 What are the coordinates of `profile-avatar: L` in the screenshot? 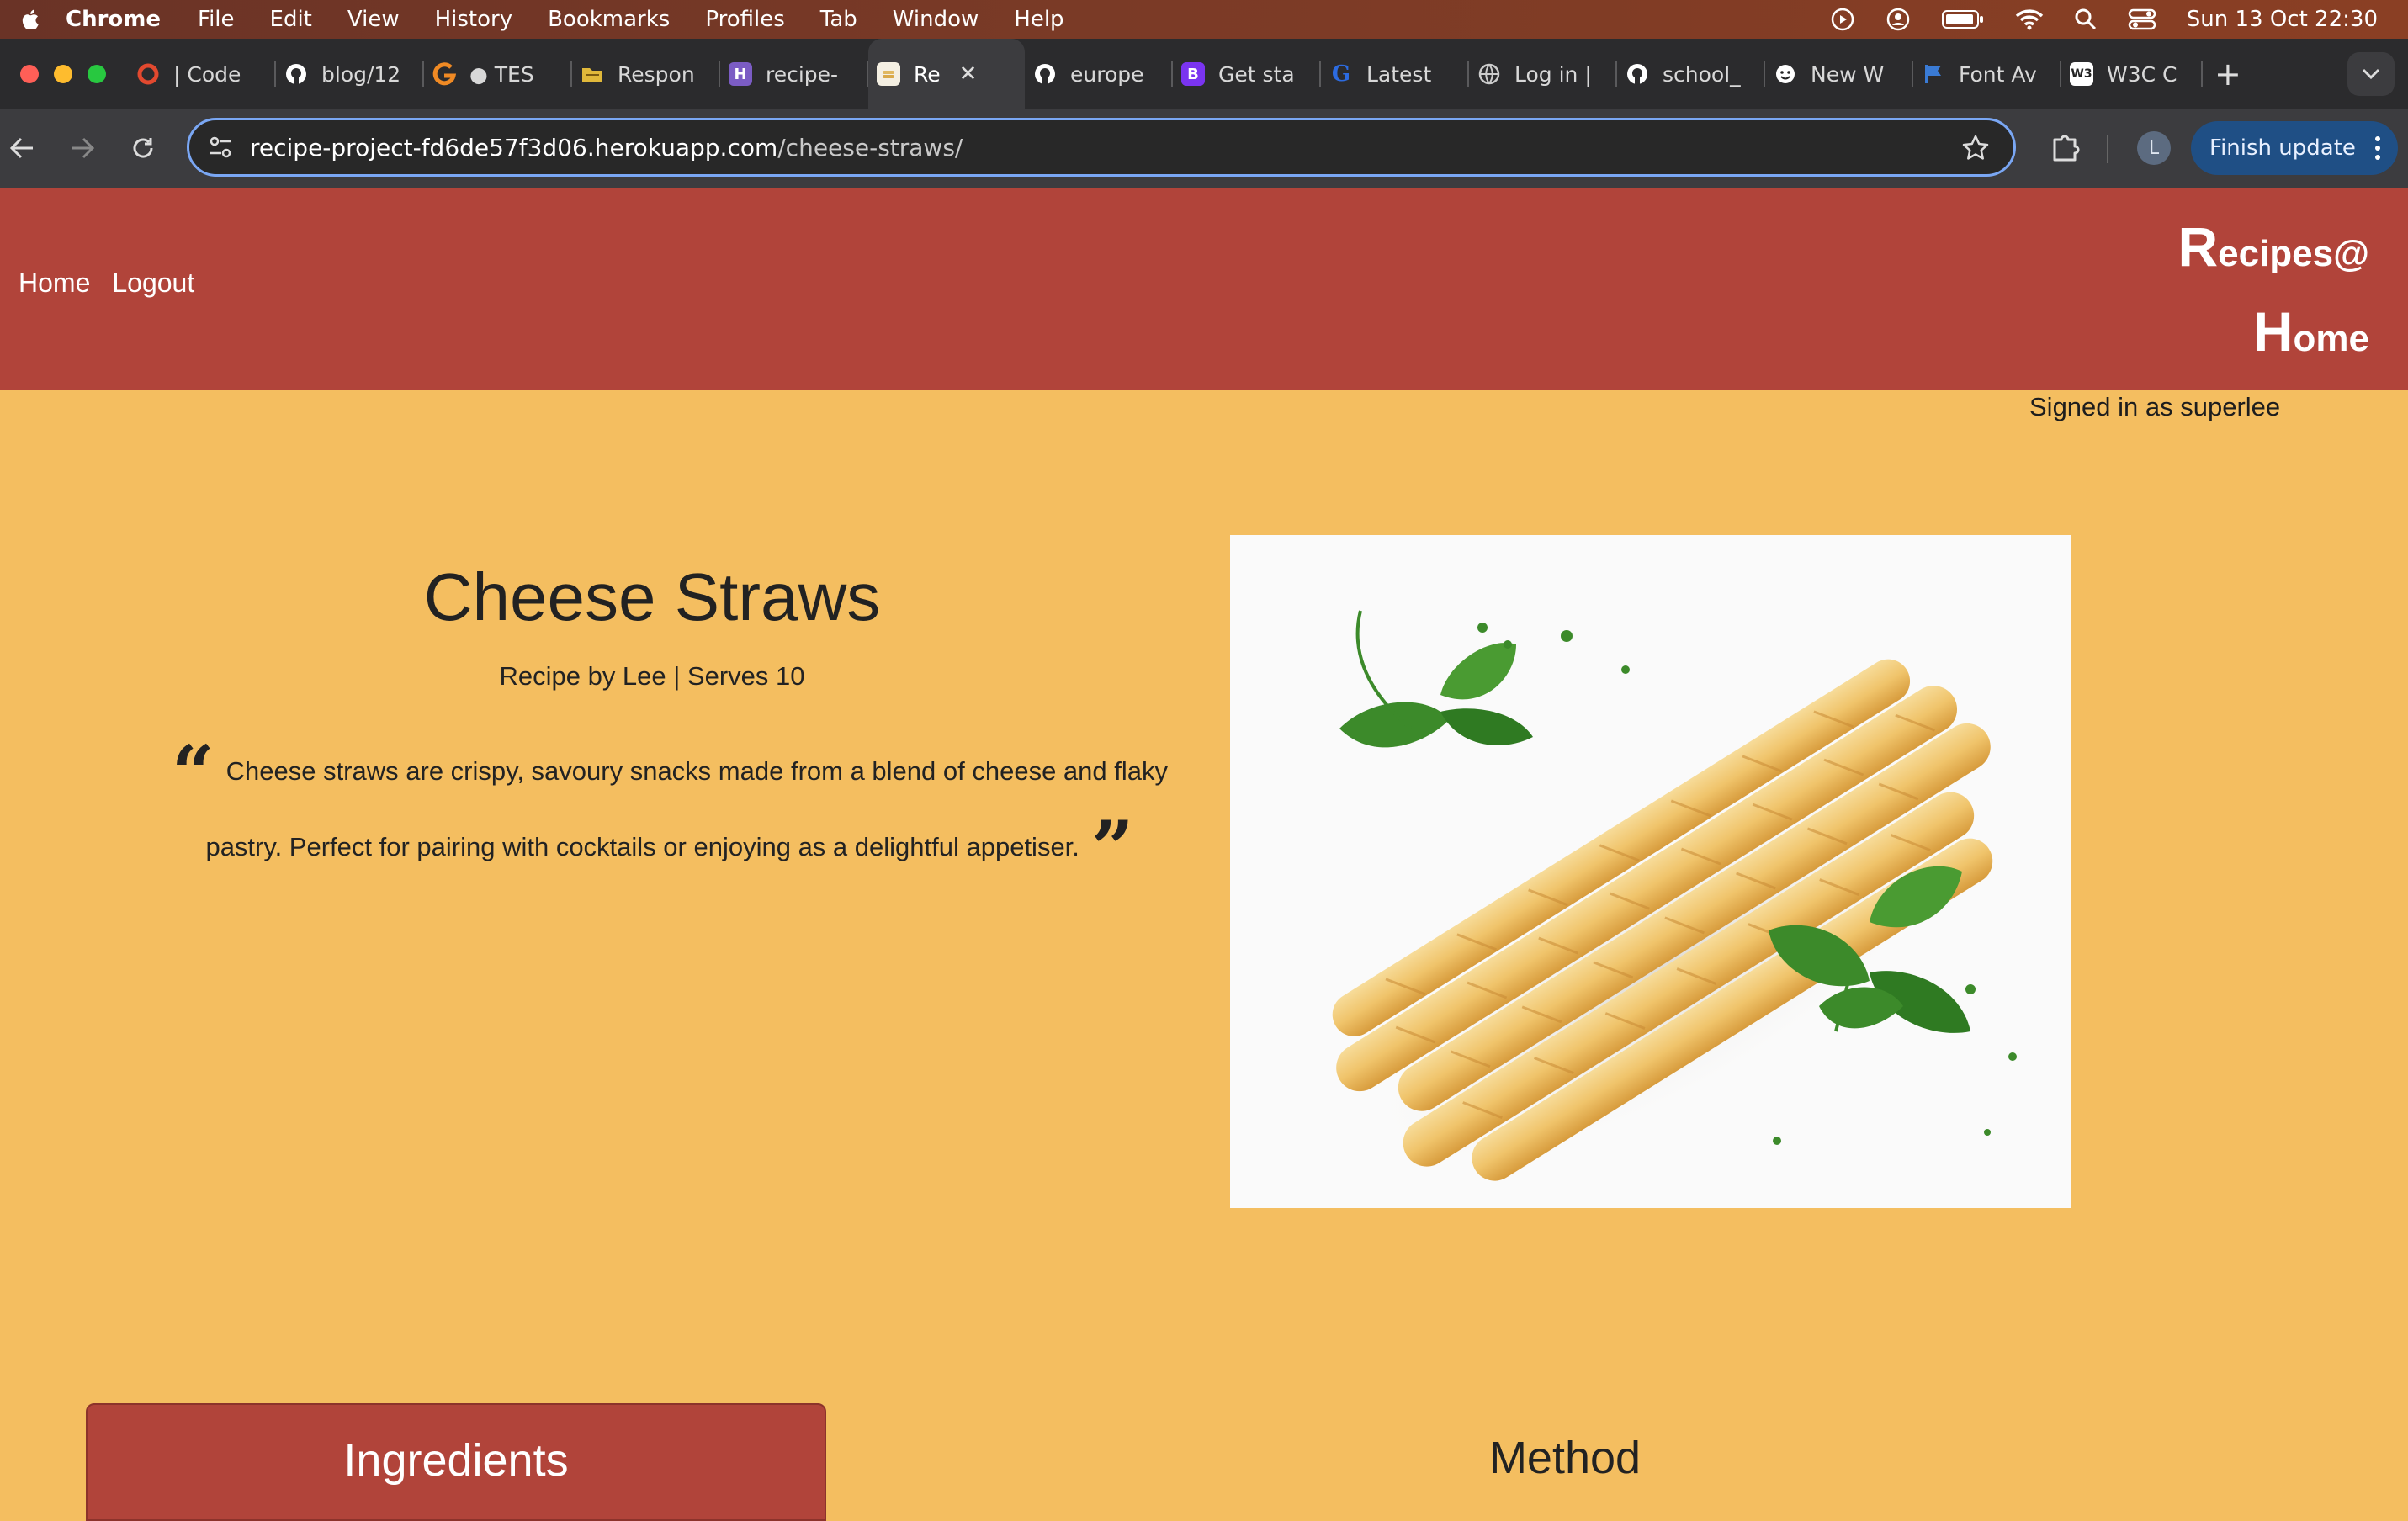 It's located at (2154, 148).